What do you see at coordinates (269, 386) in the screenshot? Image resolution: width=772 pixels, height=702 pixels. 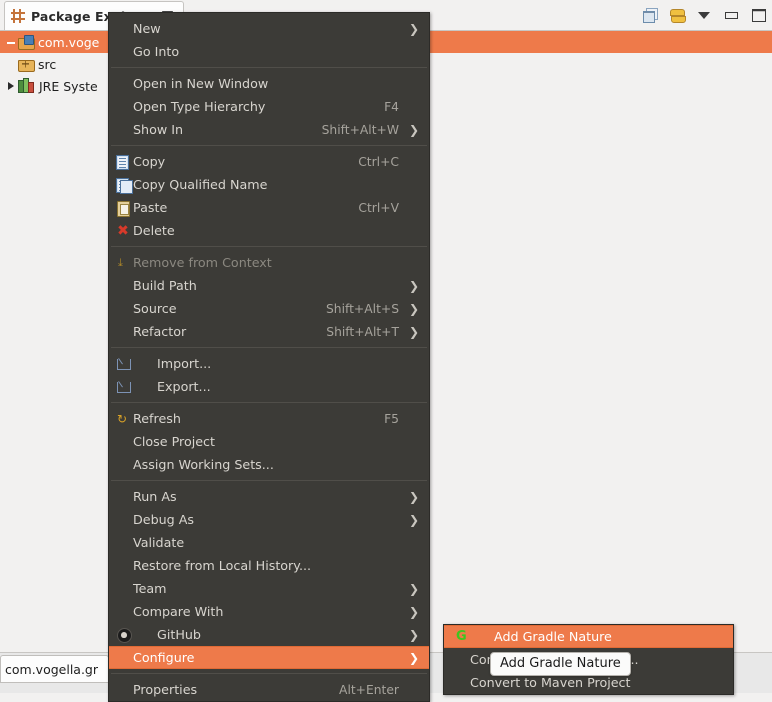 I see `menu-item-export: Export... ❯` at bounding box center [269, 386].